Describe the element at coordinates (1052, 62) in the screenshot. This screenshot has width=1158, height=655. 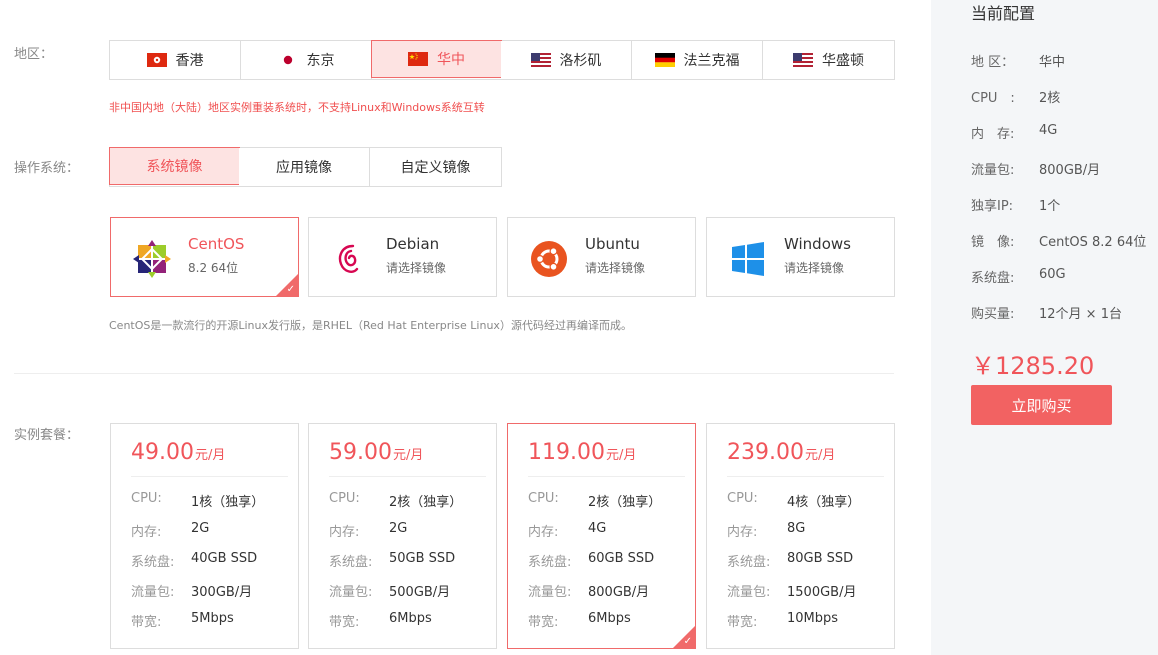
I see `summary-value: 华中` at that location.